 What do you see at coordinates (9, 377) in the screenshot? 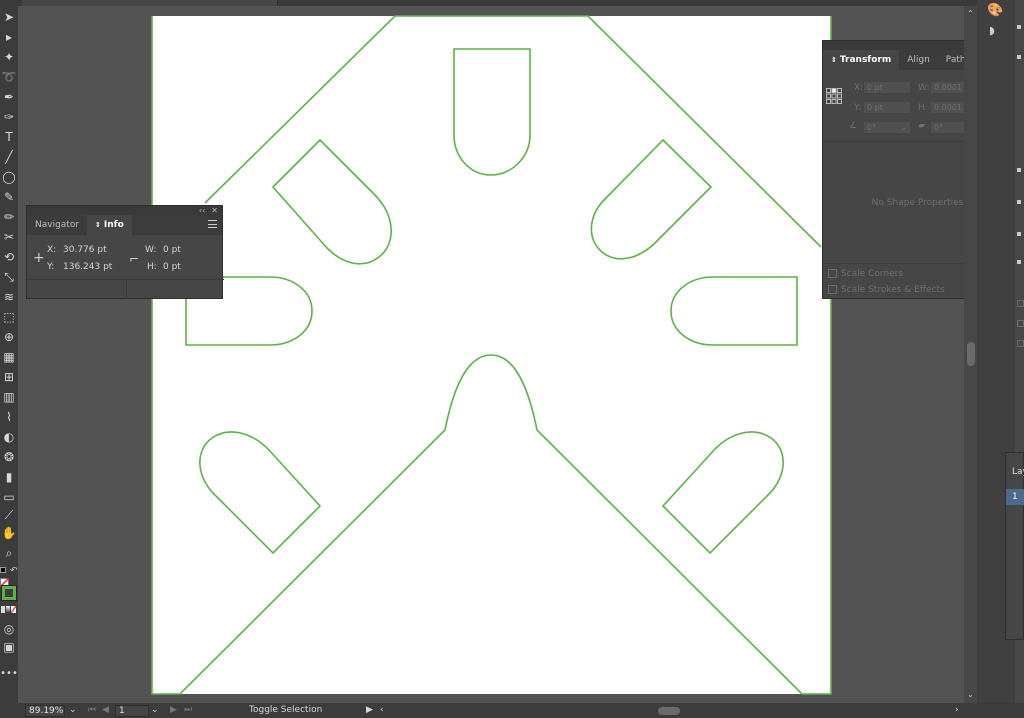
I see `mesh-icon: ⊞` at bounding box center [9, 377].